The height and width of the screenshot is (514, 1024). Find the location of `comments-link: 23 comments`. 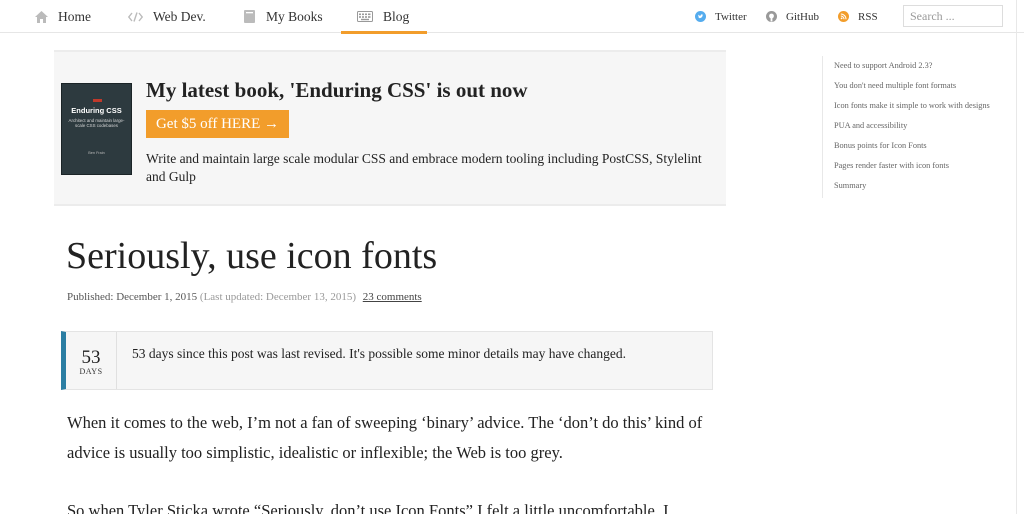

comments-link: 23 comments is located at coordinates (392, 297).